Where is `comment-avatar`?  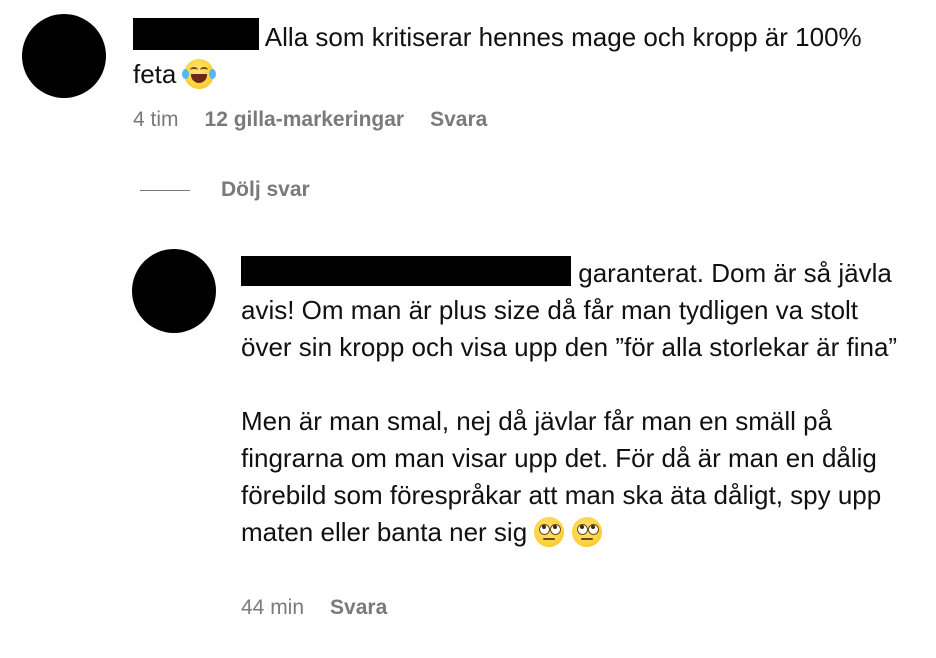 comment-avatar is located at coordinates (64, 56).